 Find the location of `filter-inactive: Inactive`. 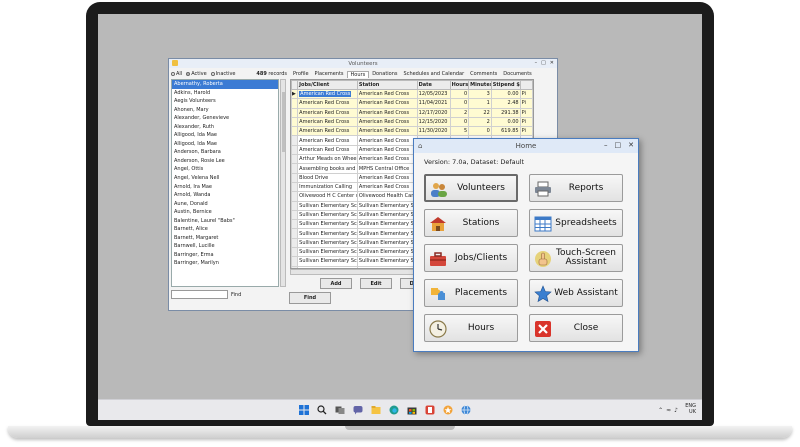

filter-inactive: Inactive is located at coordinates (223, 74).